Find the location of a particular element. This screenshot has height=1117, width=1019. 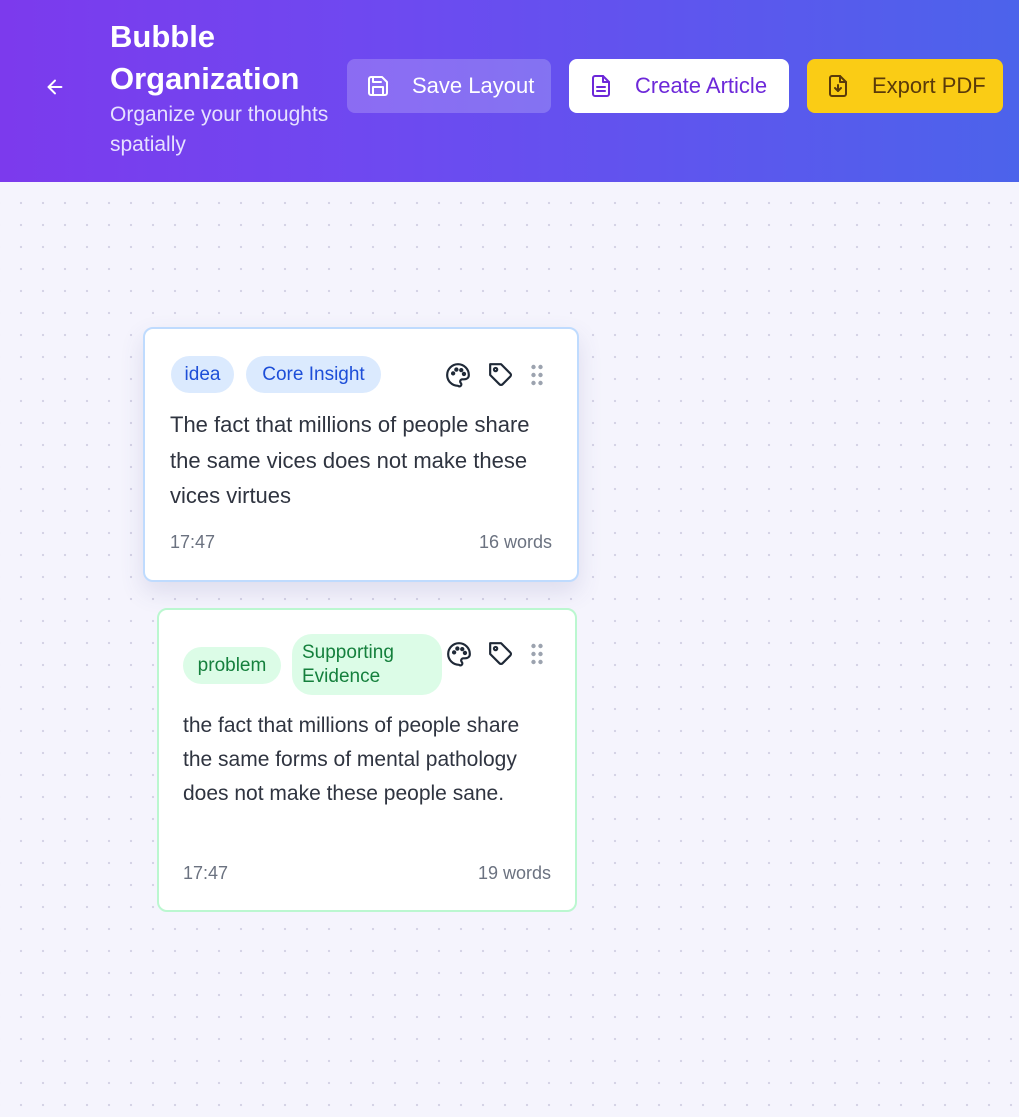

export-pdf-label: Export PDF is located at coordinates (929, 85).